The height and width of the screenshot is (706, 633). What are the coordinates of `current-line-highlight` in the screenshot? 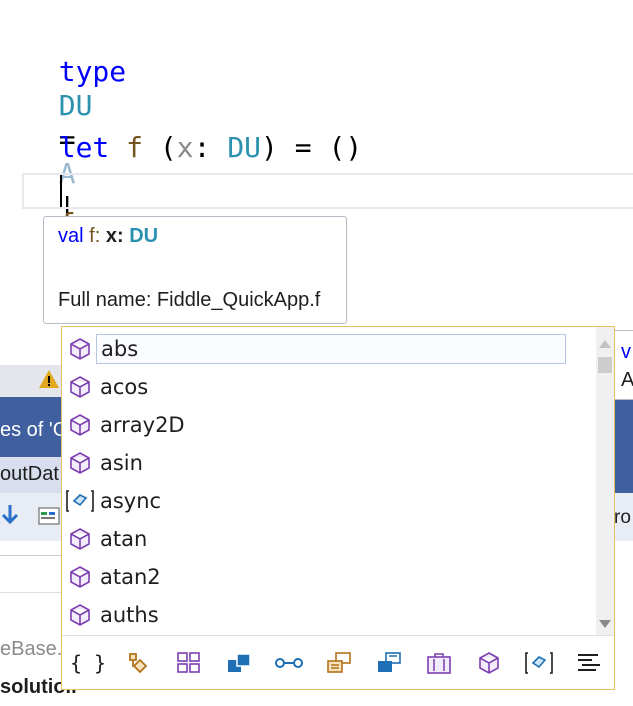 It's located at (327, 191).